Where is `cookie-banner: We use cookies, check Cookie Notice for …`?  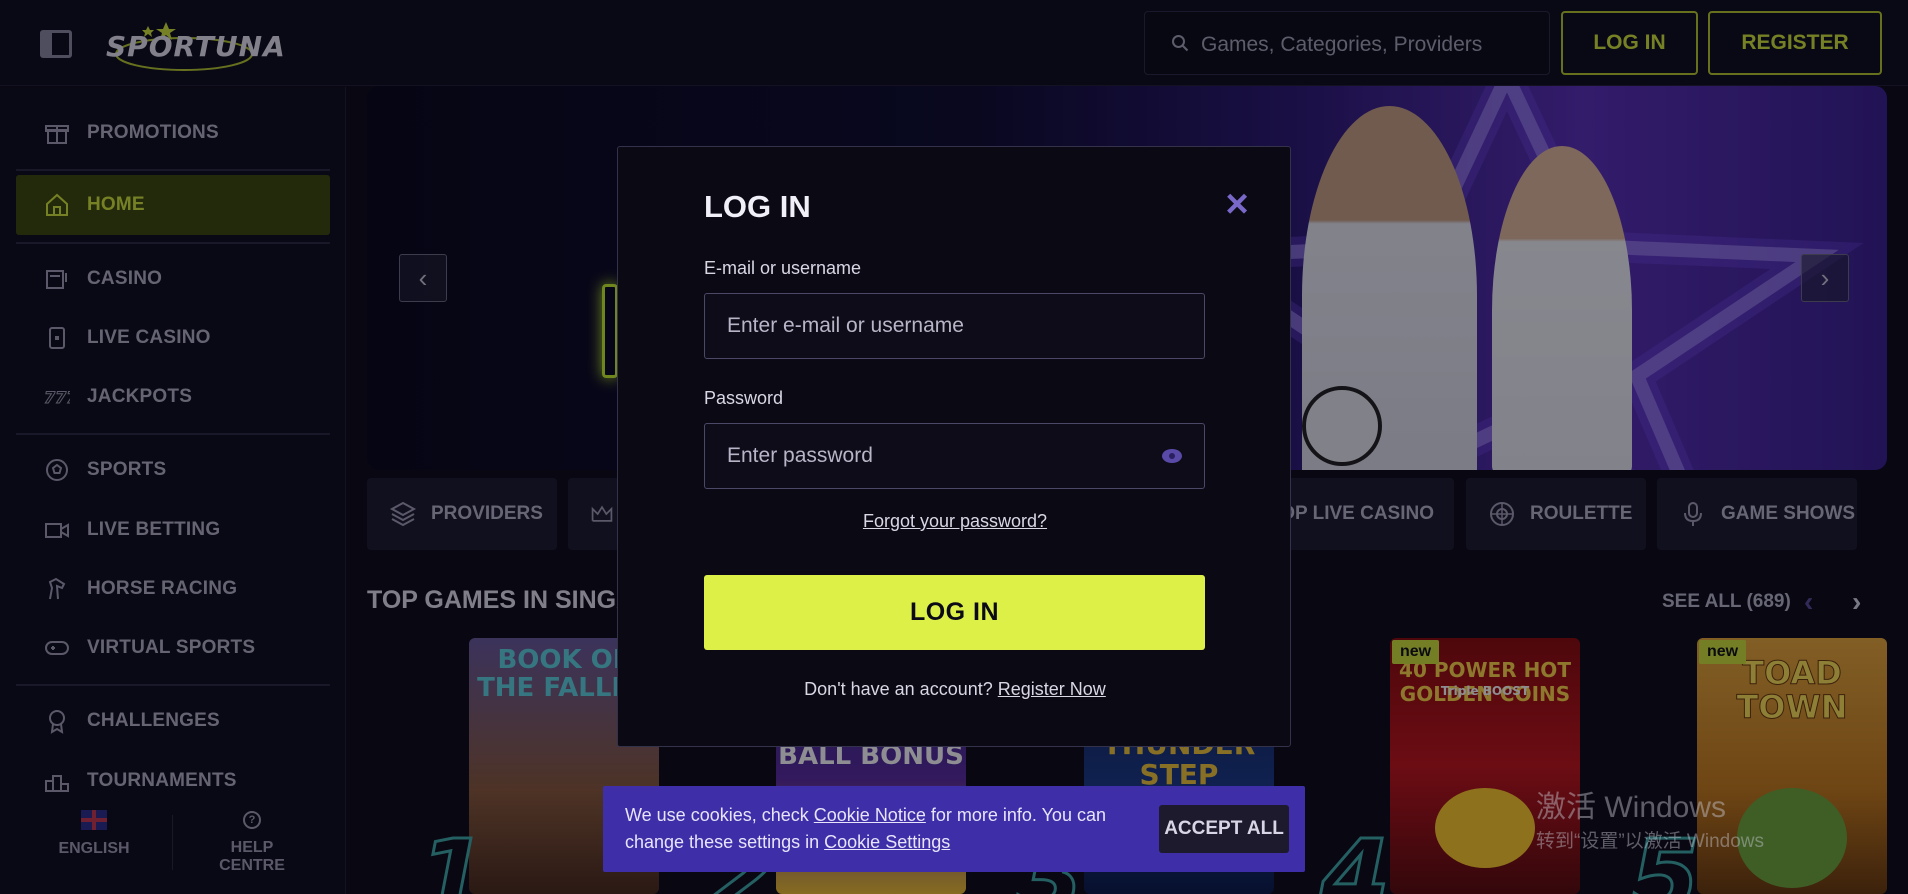 cookie-banner: We use cookies, check Cookie Notice for … is located at coordinates (954, 829).